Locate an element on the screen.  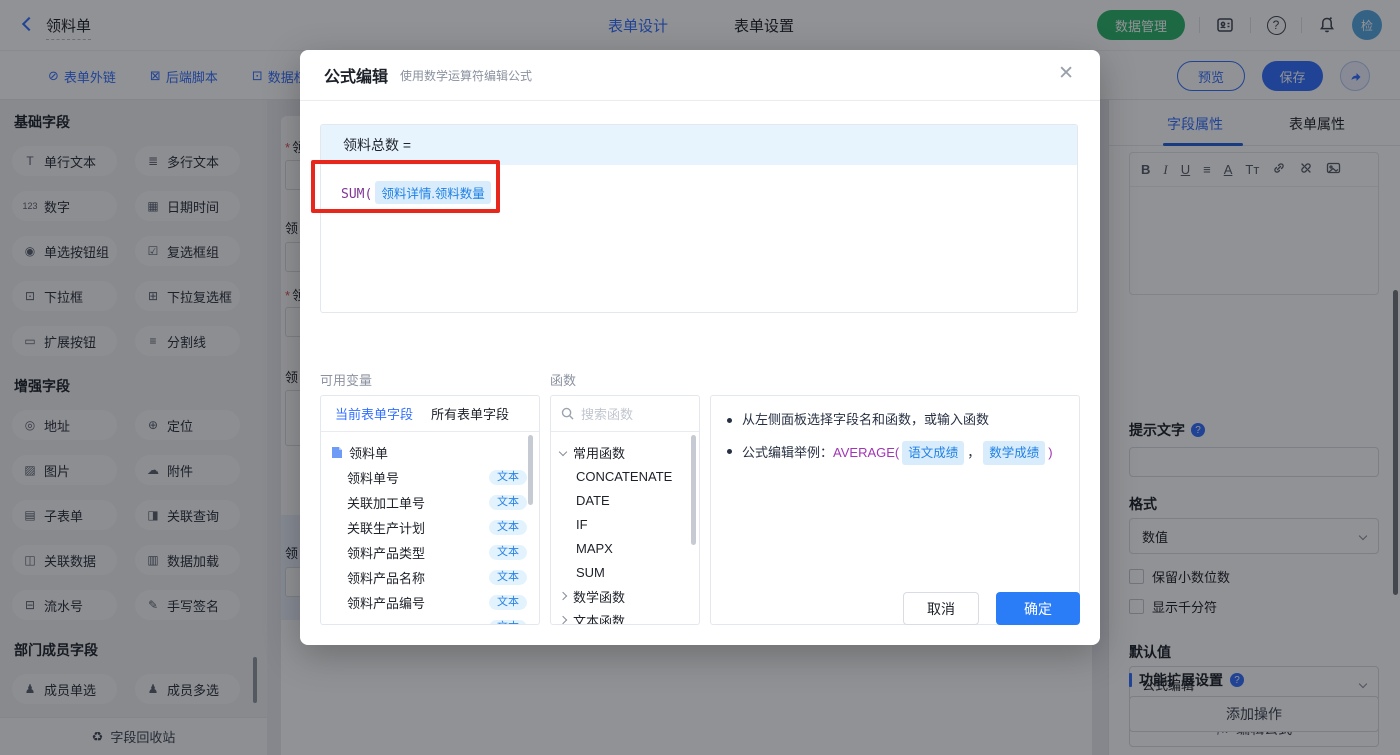
example-prefix: 公式编辑举例： is located at coordinates (788, 452).